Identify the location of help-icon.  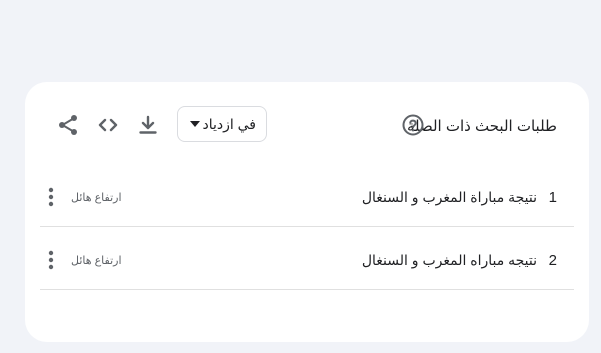
(413, 125).